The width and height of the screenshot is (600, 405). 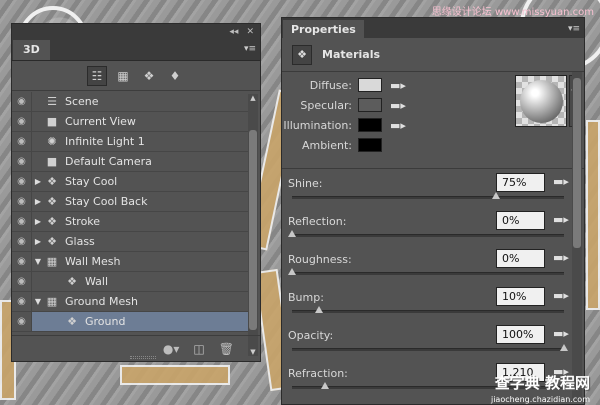 I want to click on materials-filter-icon: ❖, so click(x=149, y=76).